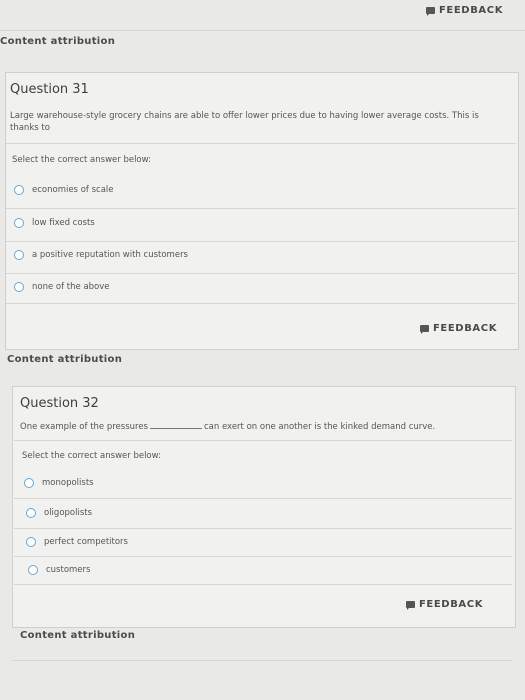 This screenshot has height=700, width=525. I want to click on question-32-title: Question 32, so click(59, 403).